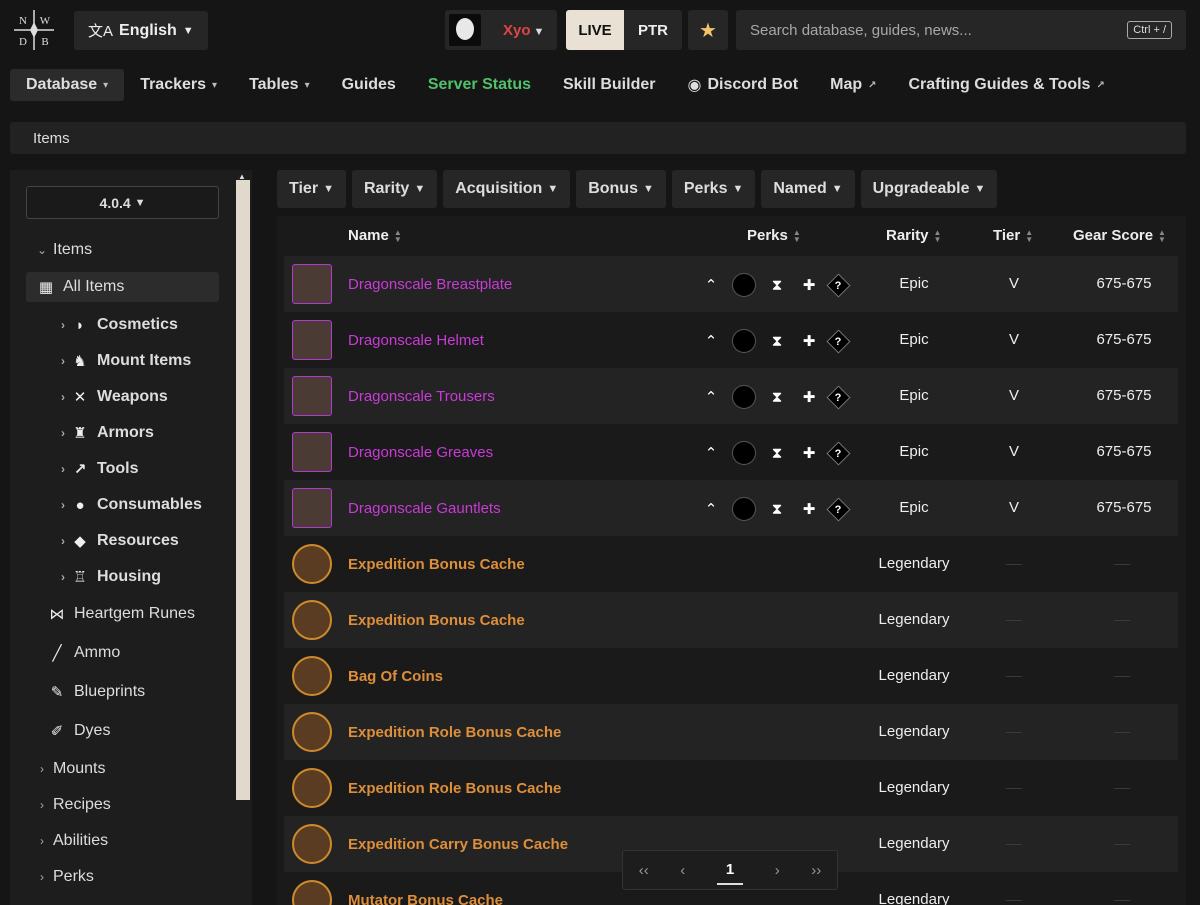  What do you see at coordinates (621, 189) in the screenshot?
I see `filter-bonus: Bonus ▼` at bounding box center [621, 189].